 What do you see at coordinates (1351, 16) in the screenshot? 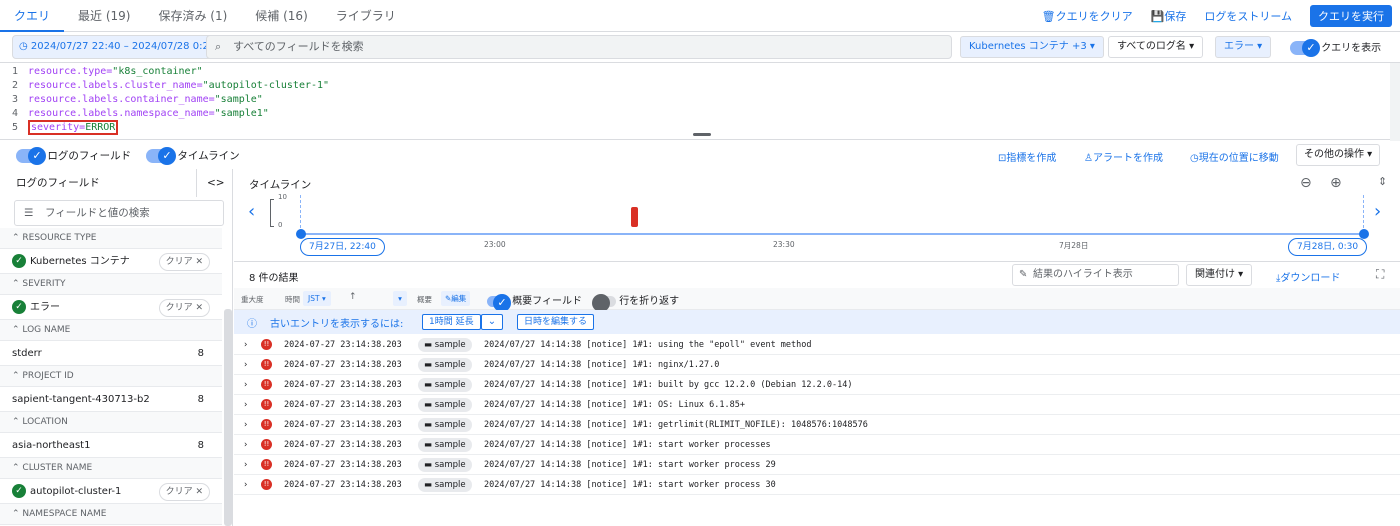
I see `run-query-button: クエリを実行` at bounding box center [1351, 16].